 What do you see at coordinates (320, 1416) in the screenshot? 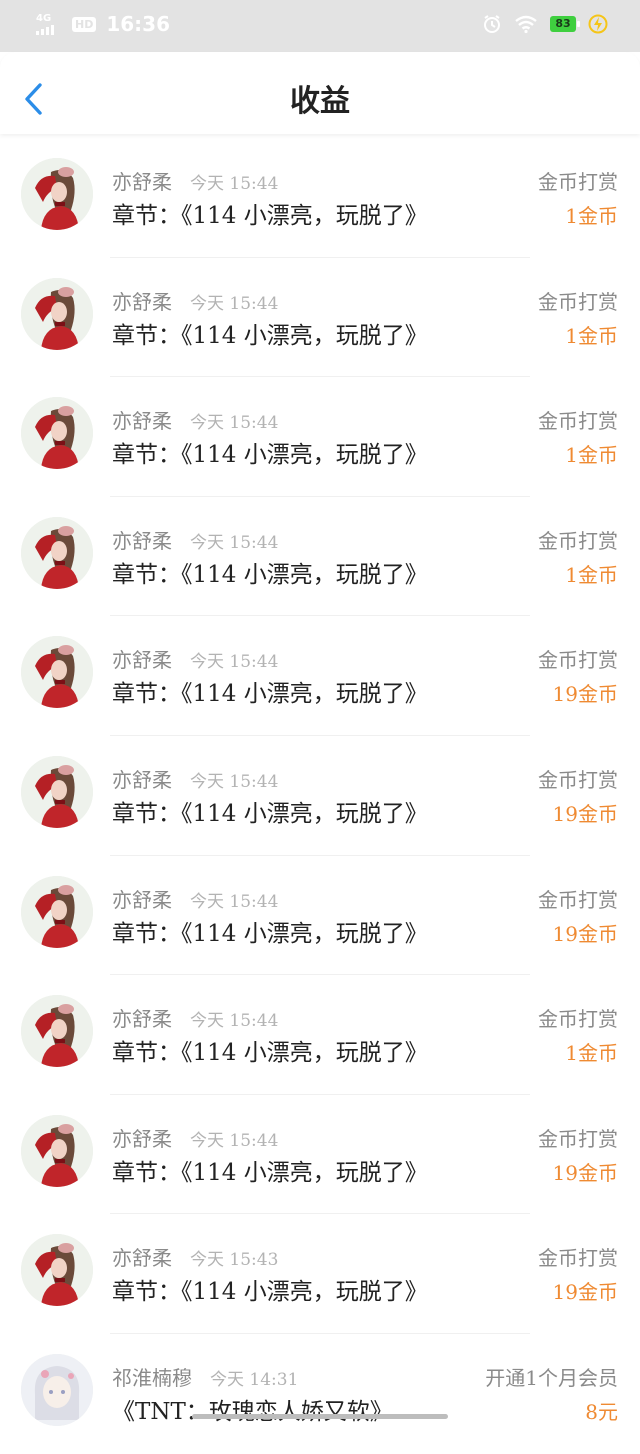
I see `home-indicator` at bounding box center [320, 1416].